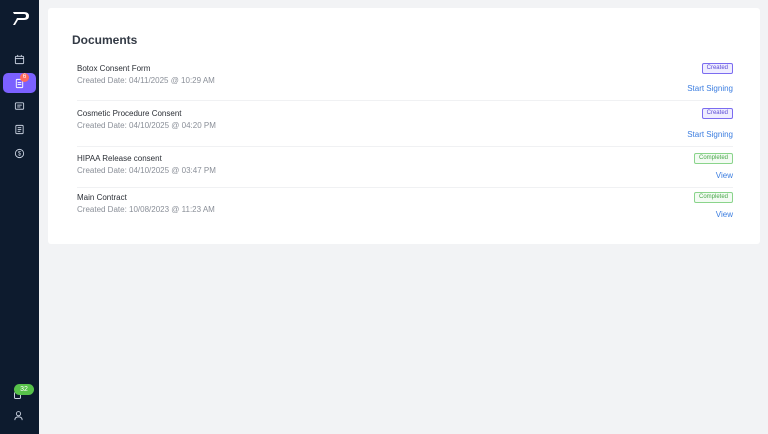 This screenshot has width=768, height=434. What do you see at coordinates (18, 415) in the screenshot?
I see `user-icon` at bounding box center [18, 415].